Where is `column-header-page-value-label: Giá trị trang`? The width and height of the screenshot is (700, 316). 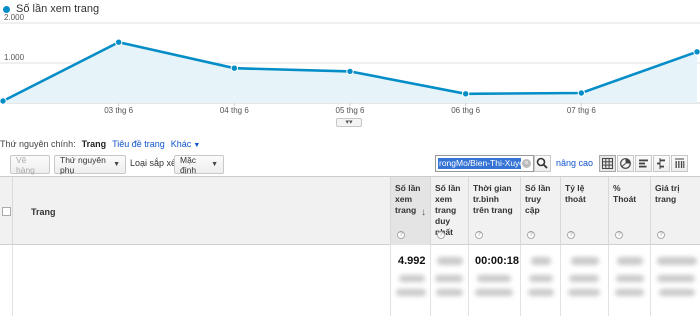
column-header-page-value-label: Giá trị trang is located at coordinates (667, 193).